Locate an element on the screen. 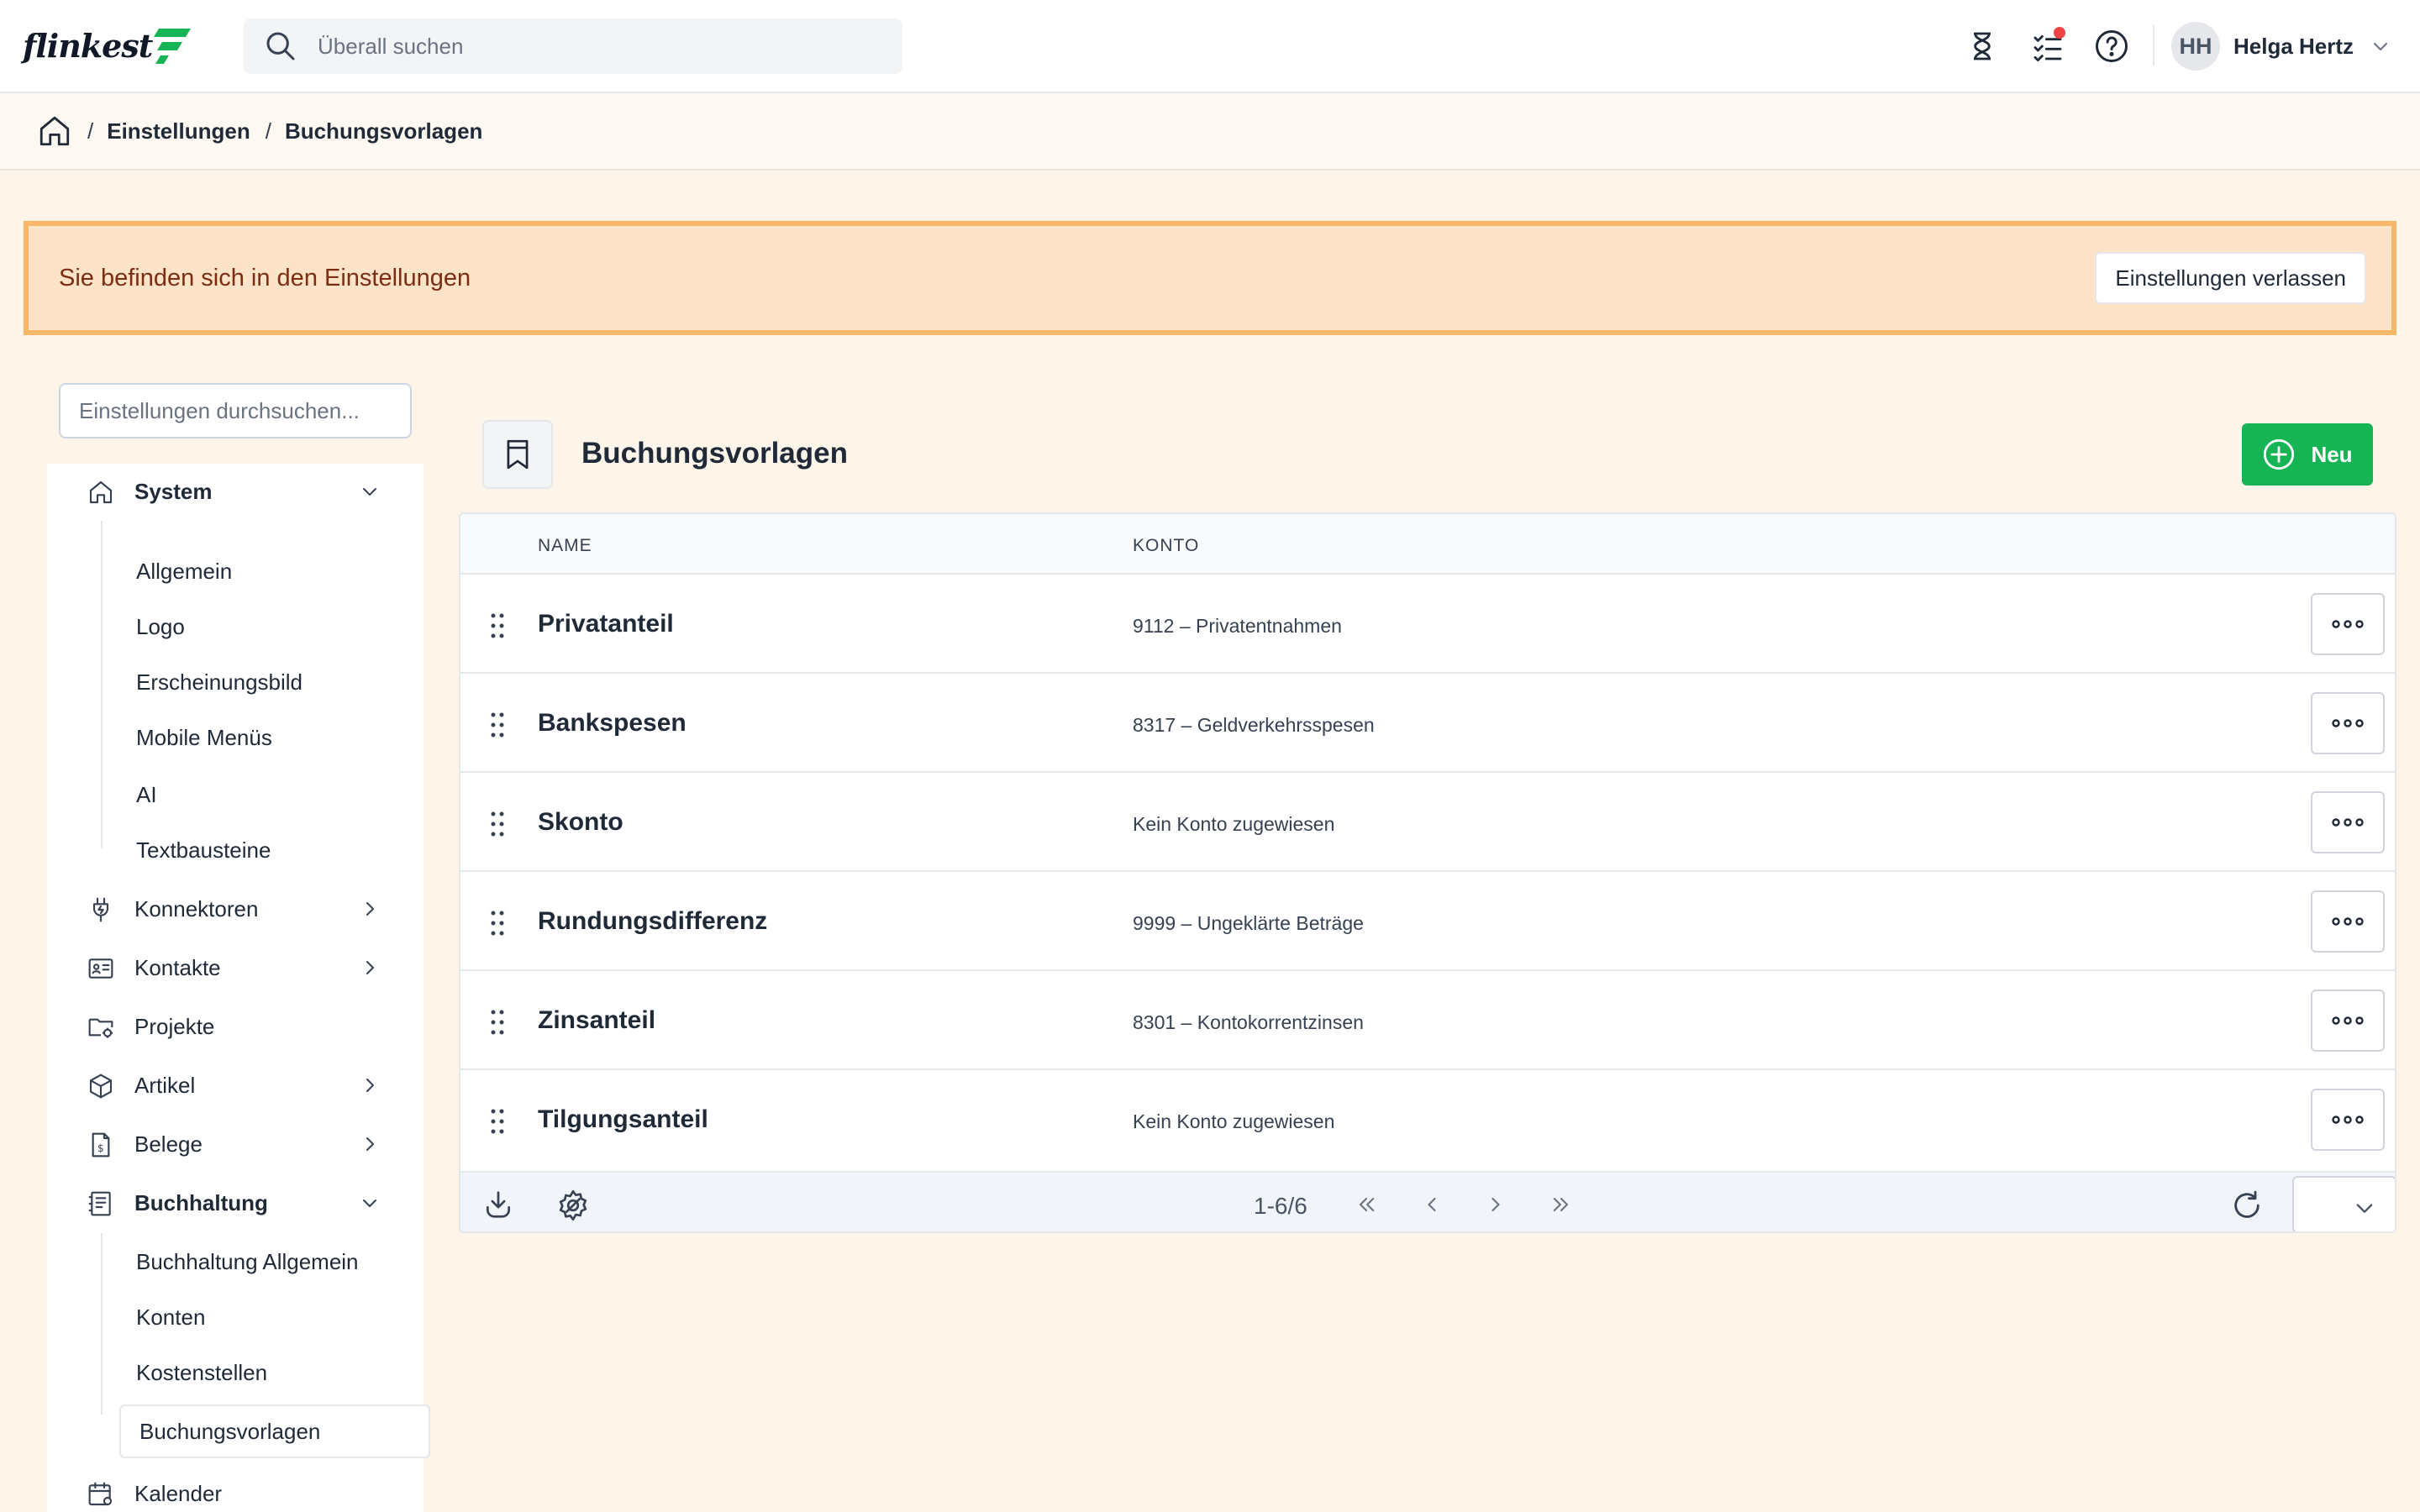  contact-card-icon is located at coordinates (100, 968).